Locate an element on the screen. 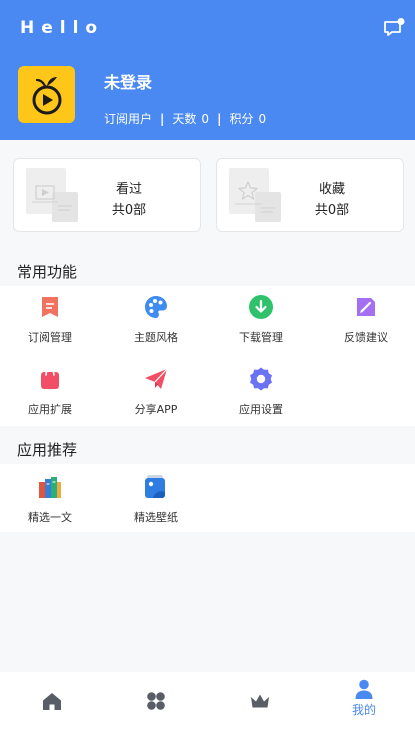 The image size is (415, 730). favorite-card: 收藏 共0部 is located at coordinates (310, 195).